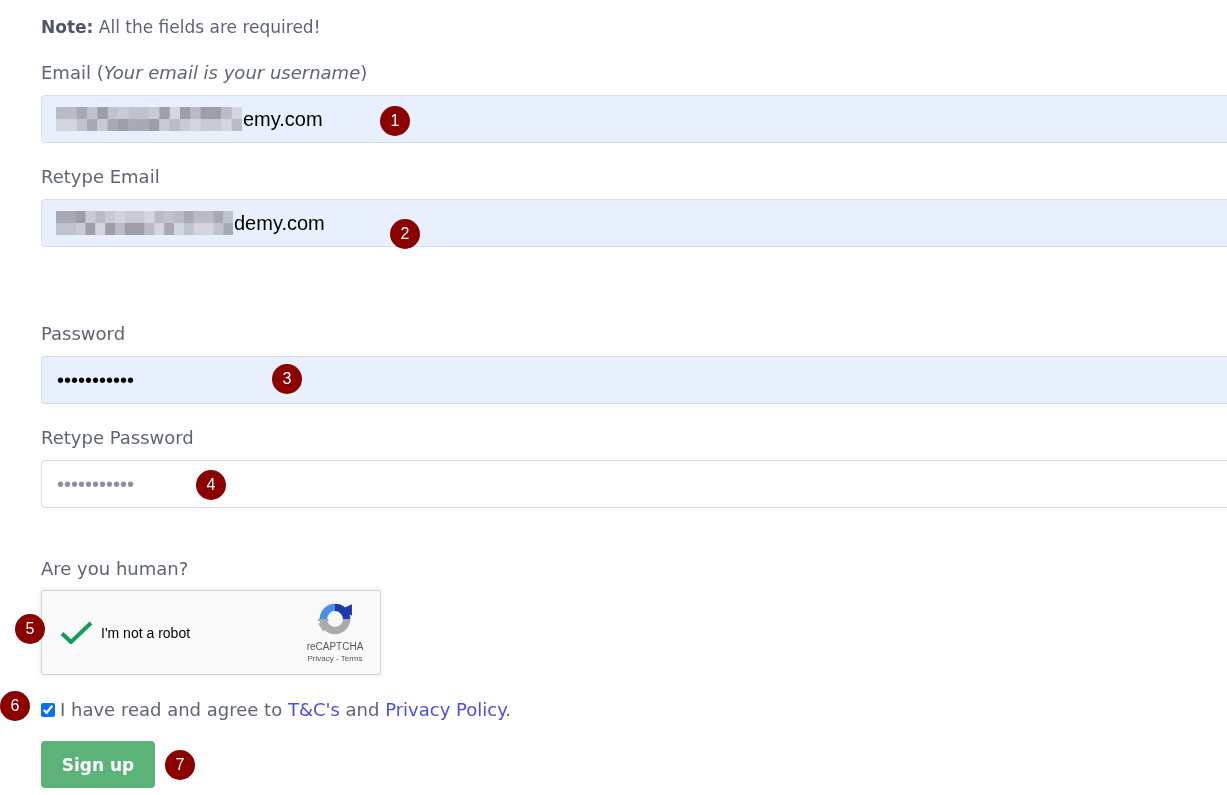 This screenshot has width=1227, height=795. I want to click on number-marker: 5, so click(30, 629).